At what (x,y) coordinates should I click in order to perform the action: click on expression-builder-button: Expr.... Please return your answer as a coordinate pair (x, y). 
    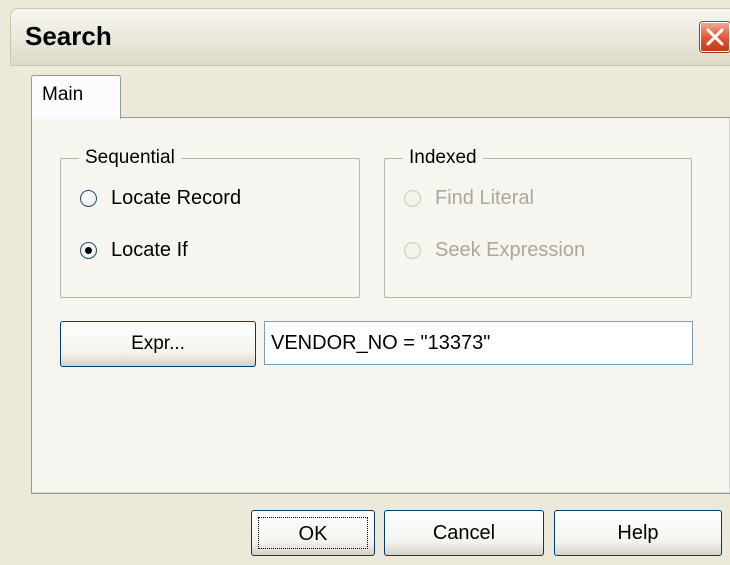
    Looking at the image, I should click on (158, 344).